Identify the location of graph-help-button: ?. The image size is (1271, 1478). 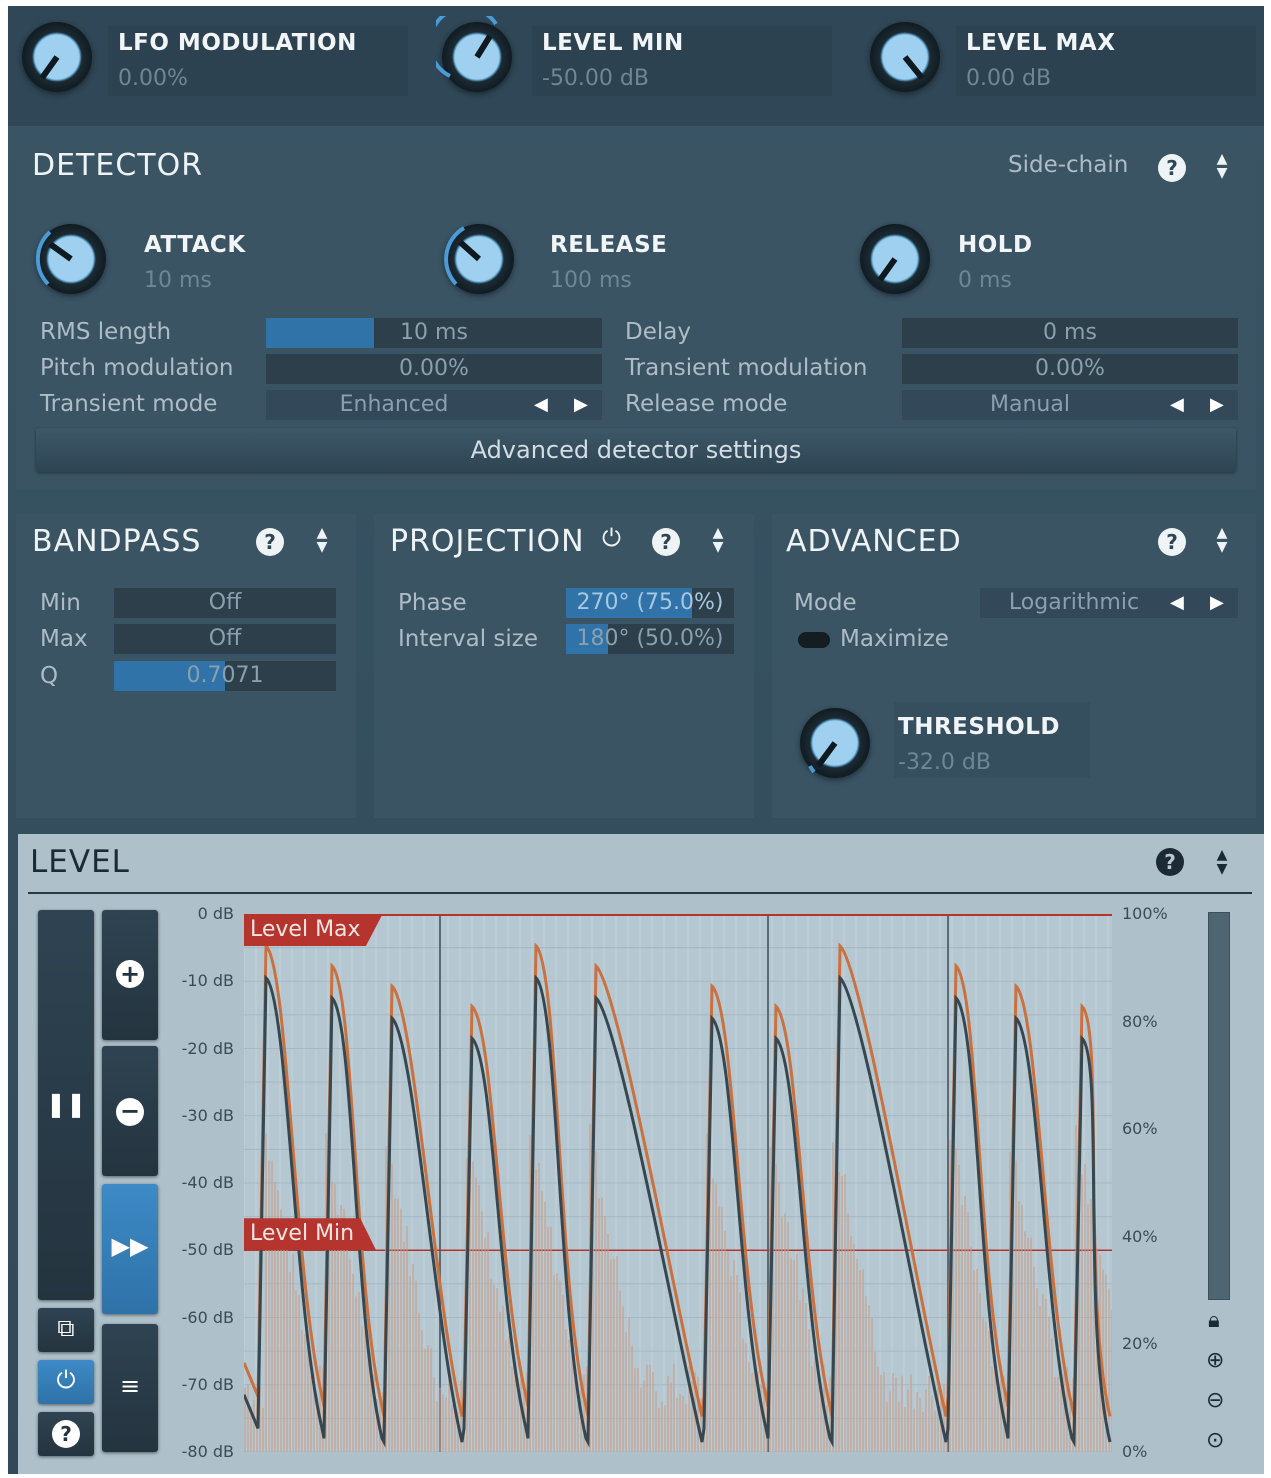
(66, 1434).